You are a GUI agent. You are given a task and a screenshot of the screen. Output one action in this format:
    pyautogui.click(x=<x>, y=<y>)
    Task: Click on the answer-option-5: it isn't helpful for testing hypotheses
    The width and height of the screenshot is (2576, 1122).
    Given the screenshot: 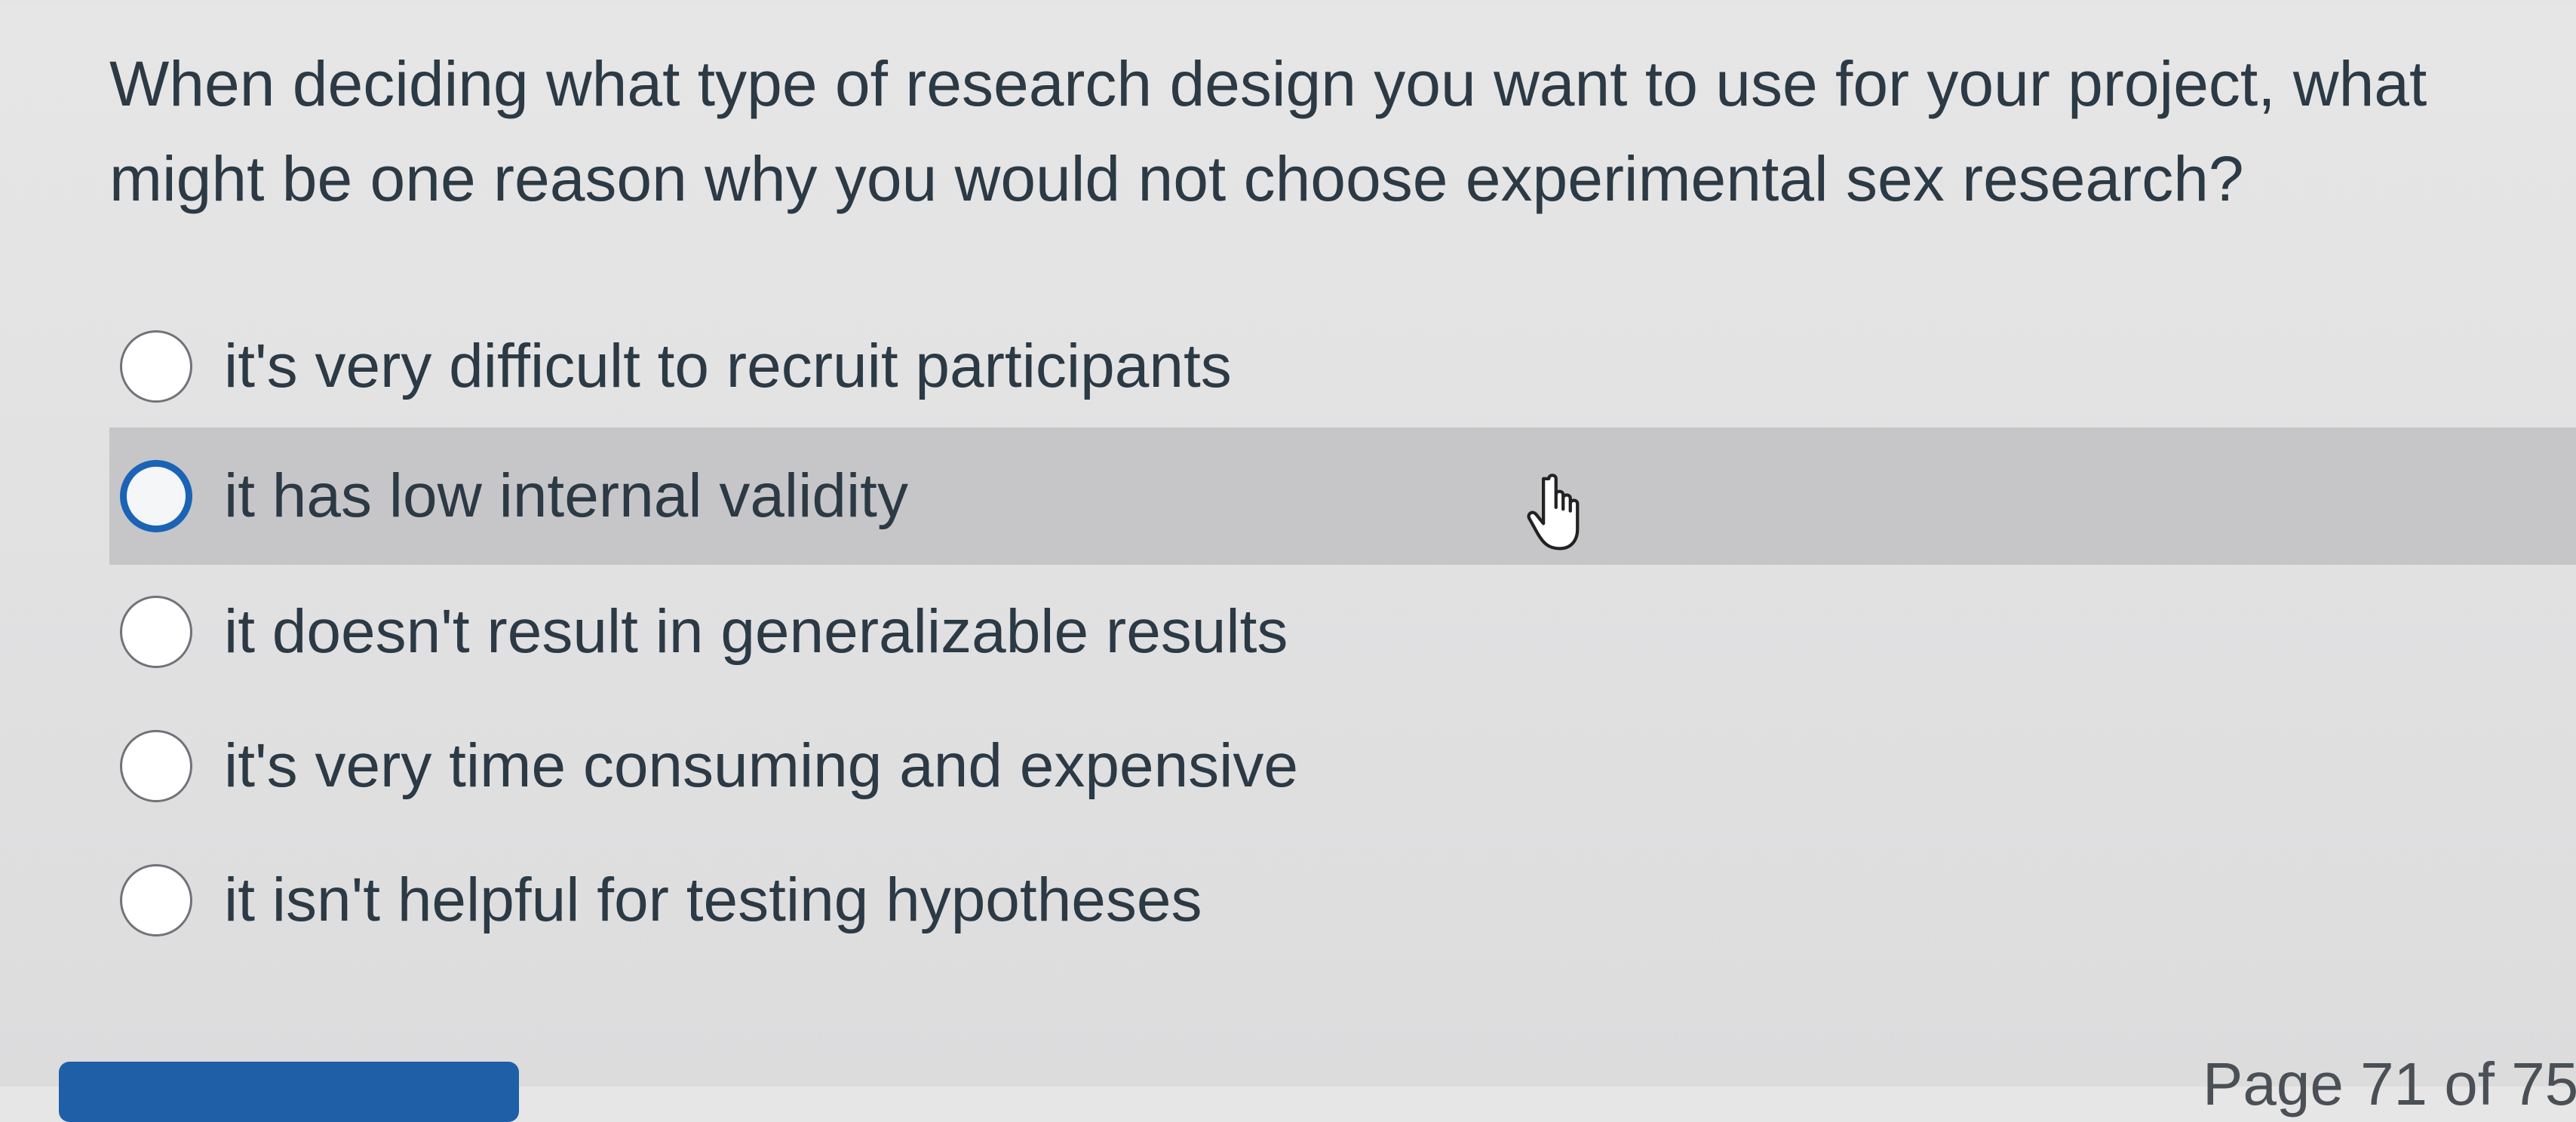 What is the action you would take?
    pyautogui.click(x=1342, y=900)
    